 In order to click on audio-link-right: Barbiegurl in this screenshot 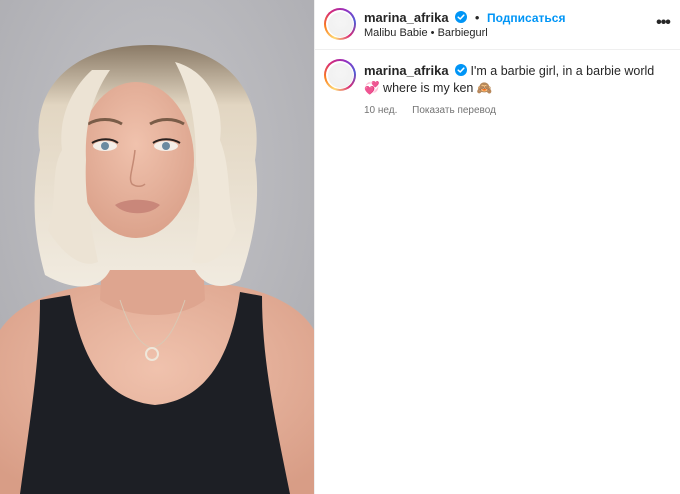, I will do `click(463, 33)`.